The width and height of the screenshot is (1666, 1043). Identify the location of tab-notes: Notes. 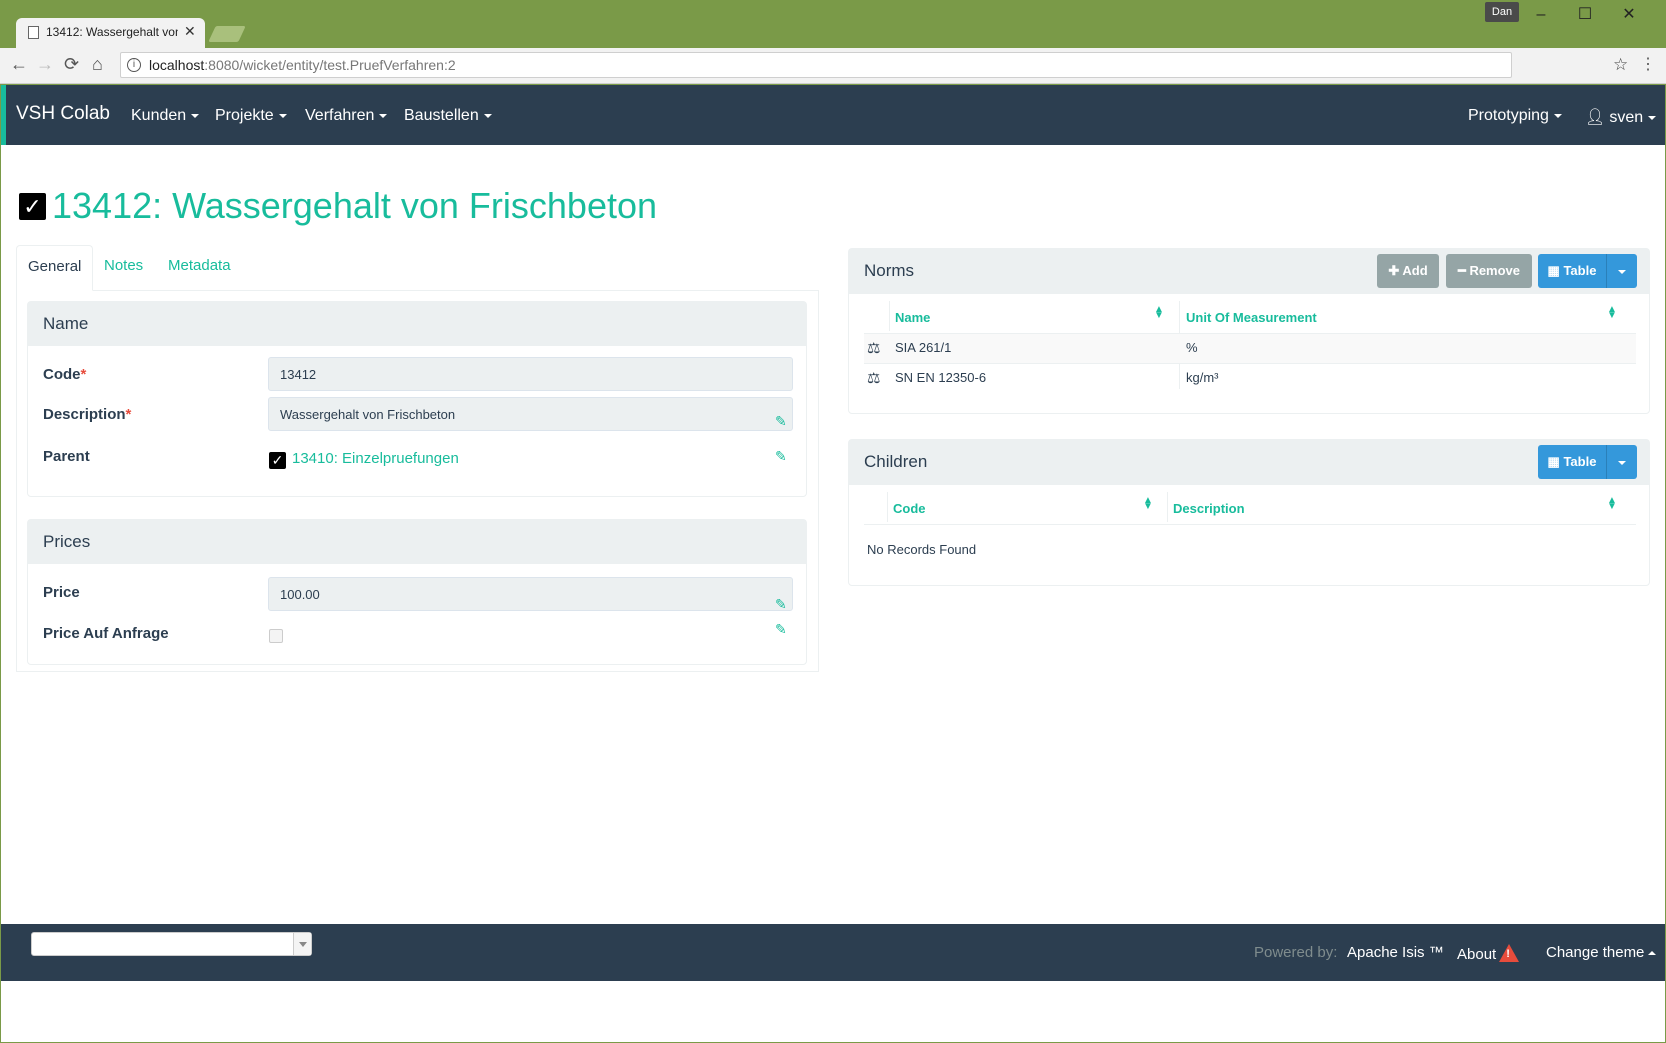
(123, 268).